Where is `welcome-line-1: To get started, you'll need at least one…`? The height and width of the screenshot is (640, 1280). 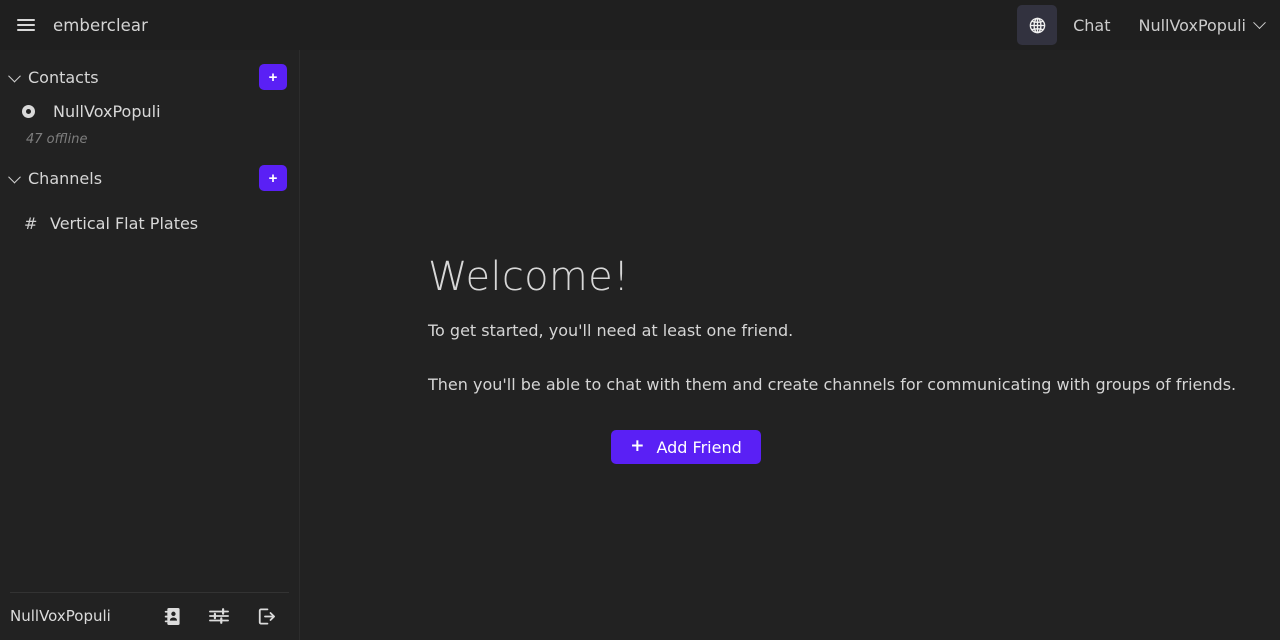
welcome-line-1: To get started, you'll need at least one… is located at coordinates (611, 330).